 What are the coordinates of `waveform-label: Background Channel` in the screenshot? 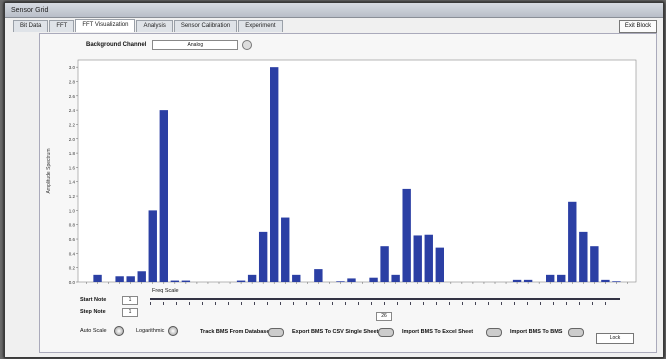 It's located at (116, 45).